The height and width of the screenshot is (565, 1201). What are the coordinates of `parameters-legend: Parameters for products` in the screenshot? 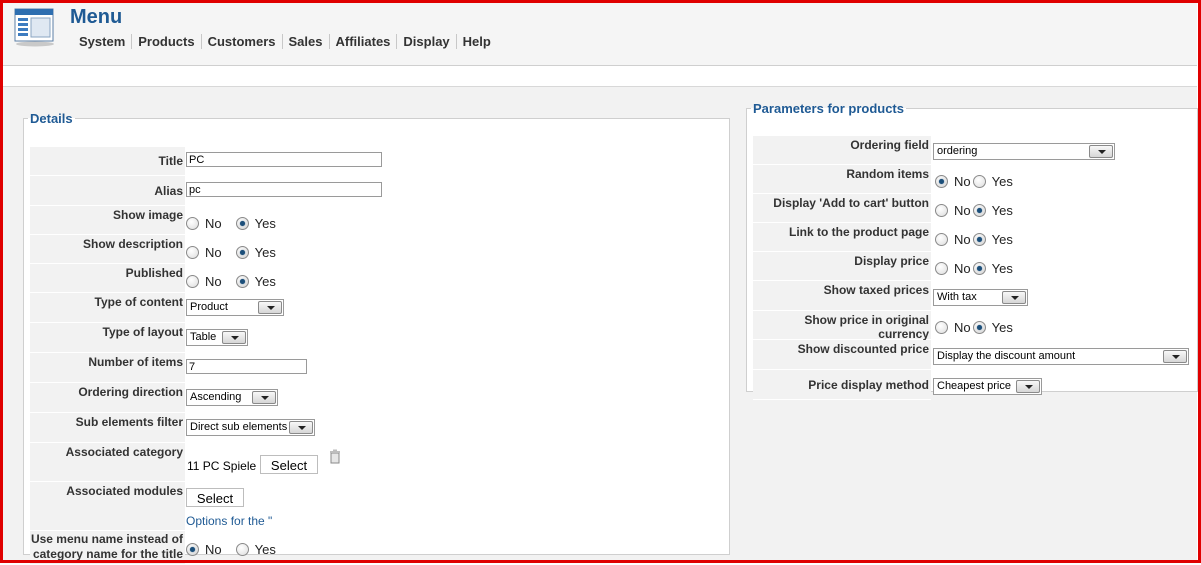 It's located at (828, 108).